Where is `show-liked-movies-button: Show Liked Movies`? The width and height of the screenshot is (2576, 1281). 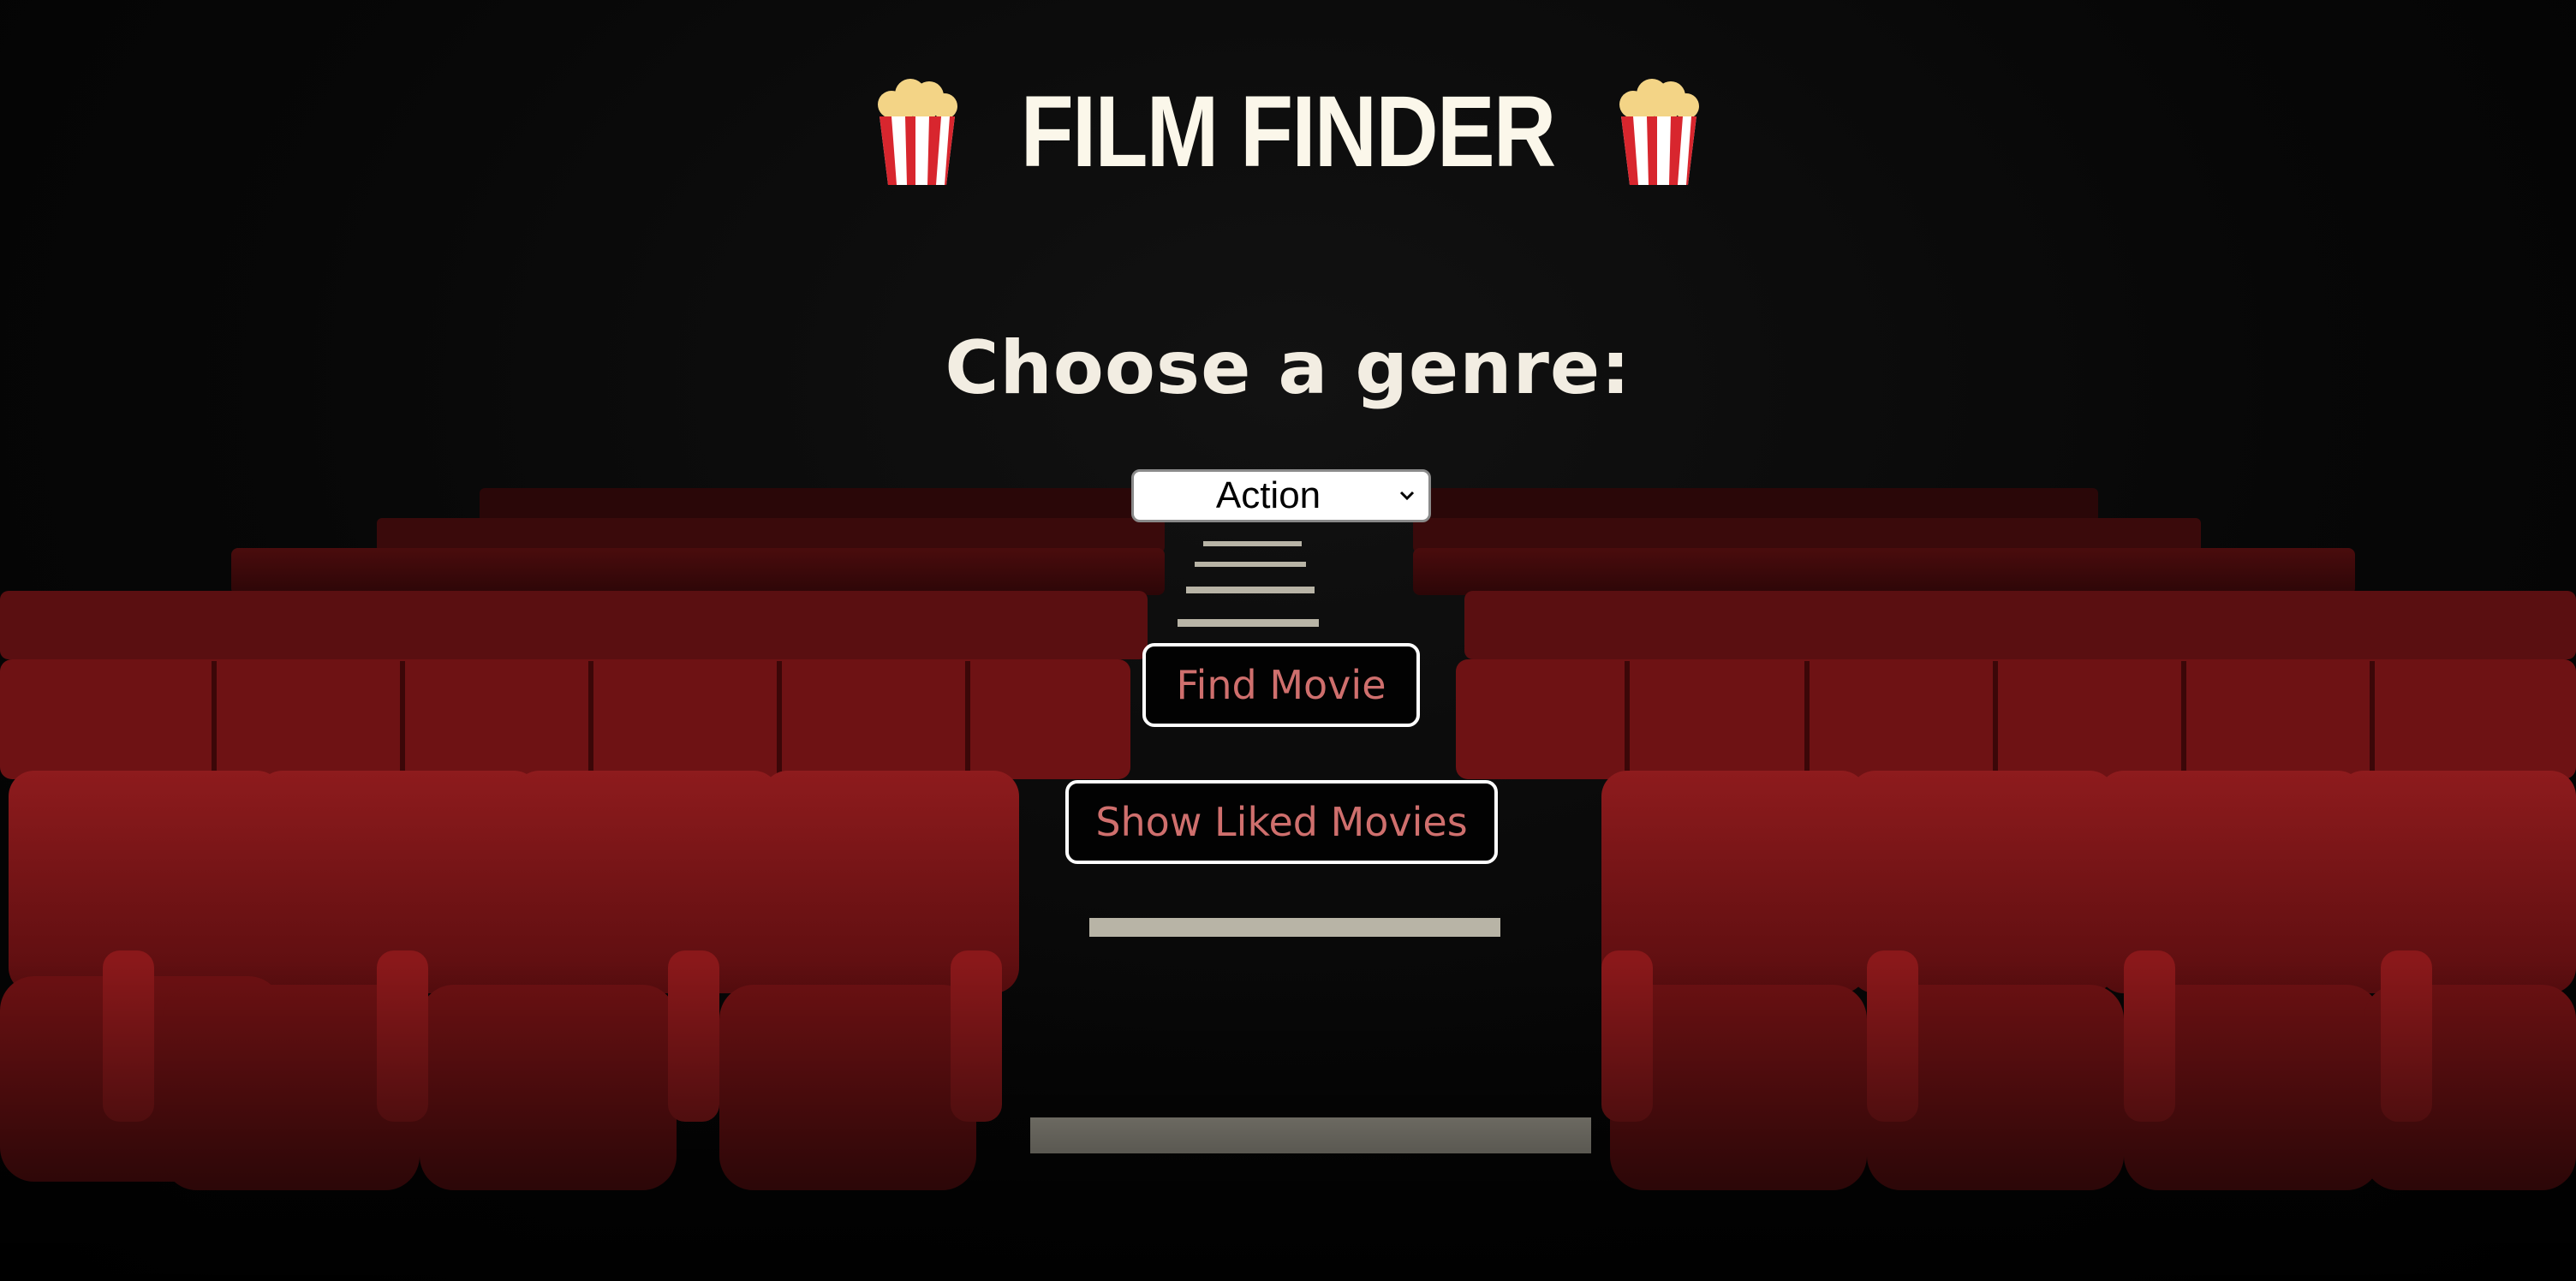 show-liked-movies-button: Show Liked Movies is located at coordinates (1281, 822).